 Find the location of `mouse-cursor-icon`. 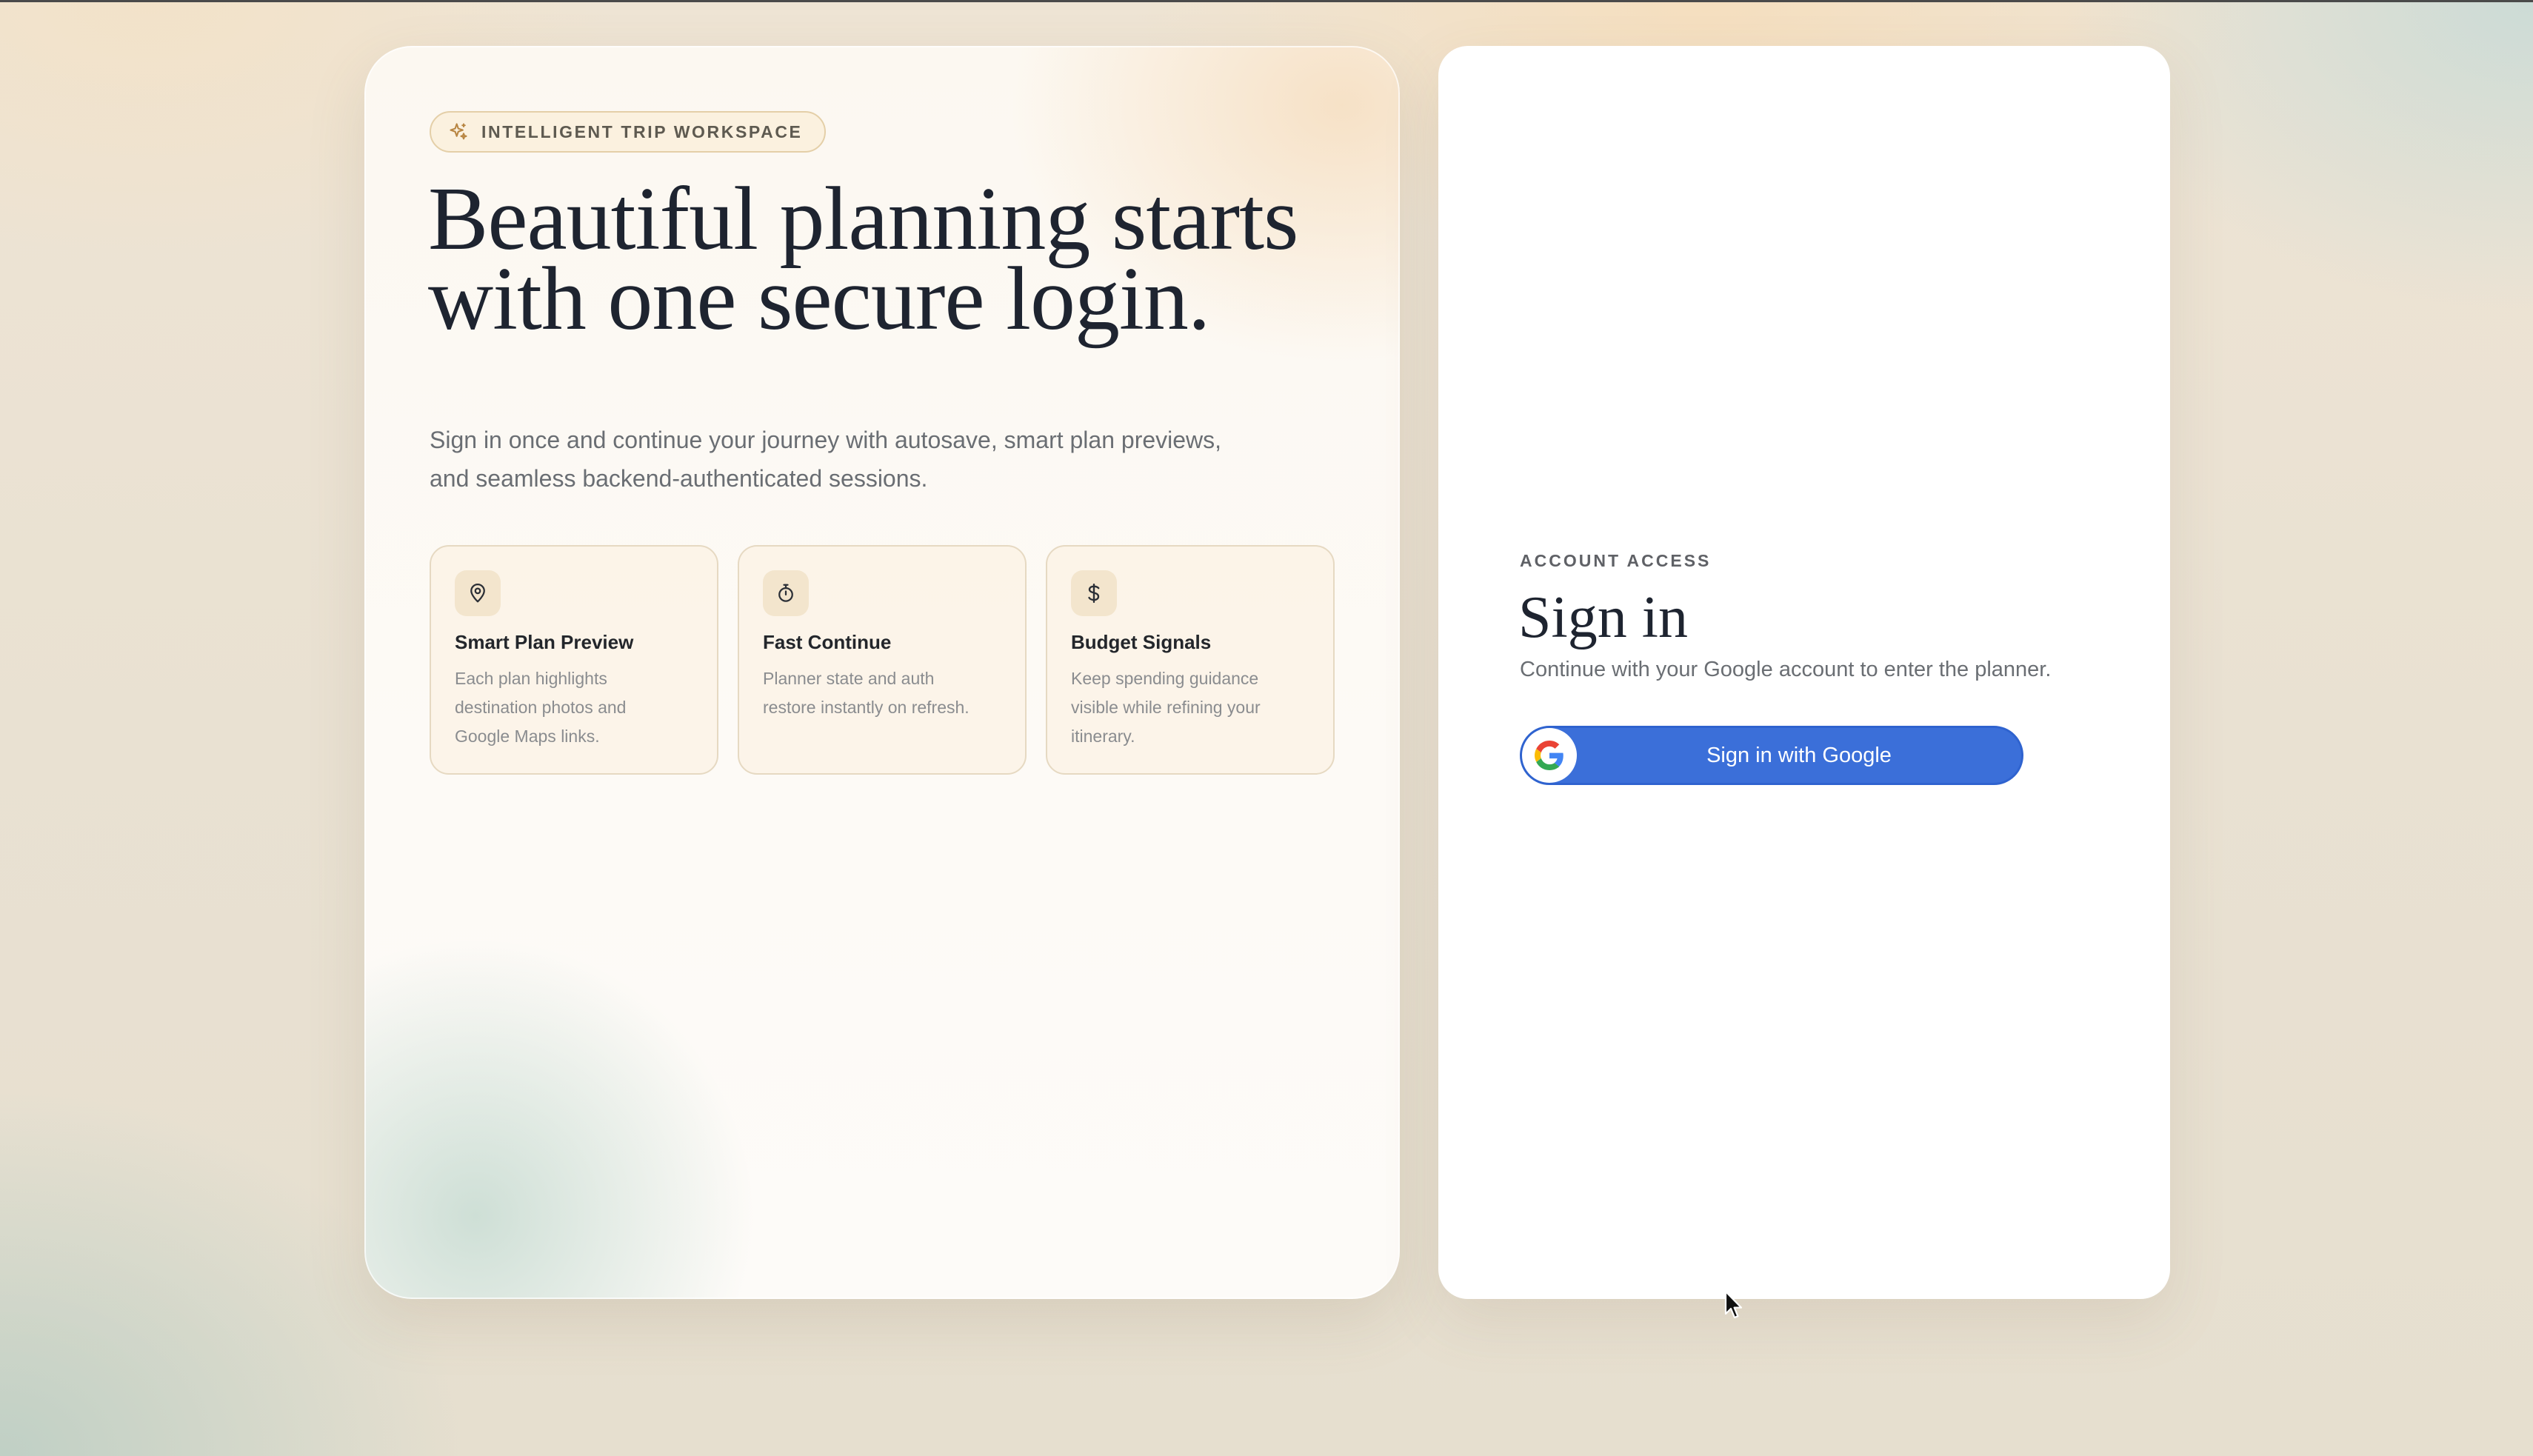

mouse-cursor-icon is located at coordinates (1733, 1304).